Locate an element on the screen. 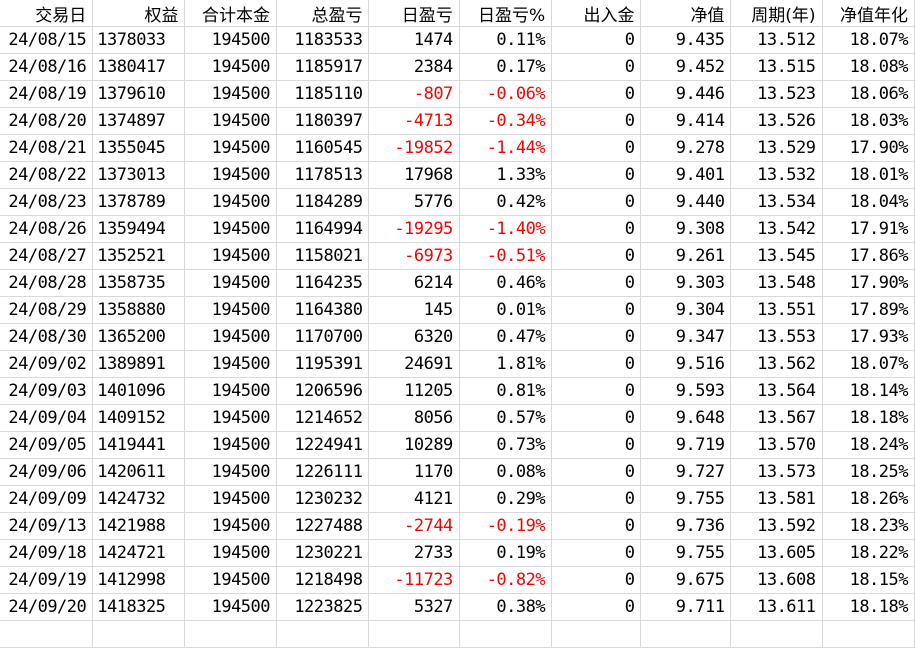  cell-trade-date: 24/09/06 is located at coordinates (47, 472).